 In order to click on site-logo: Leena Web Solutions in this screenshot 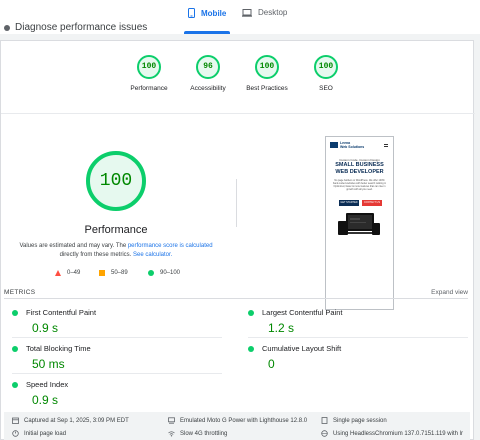, I will do `click(347, 145)`.